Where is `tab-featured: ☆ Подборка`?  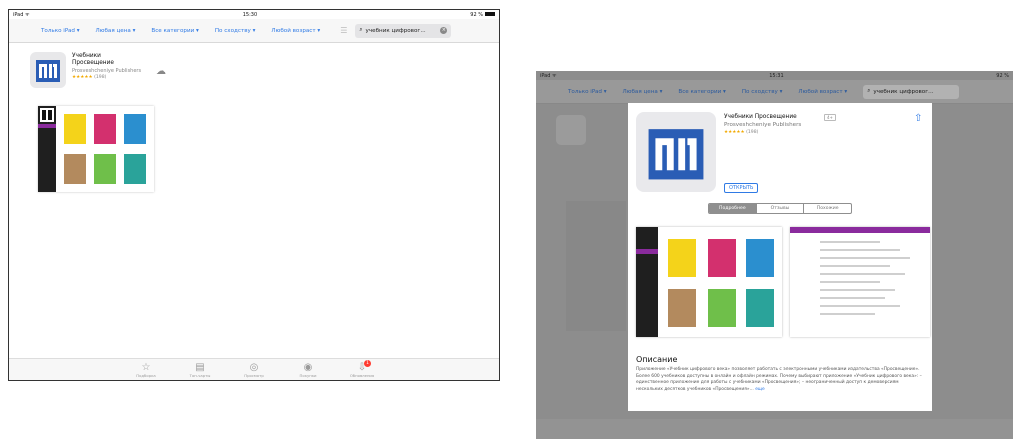
tab-featured: ☆ Подборка is located at coordinates (146, 371).